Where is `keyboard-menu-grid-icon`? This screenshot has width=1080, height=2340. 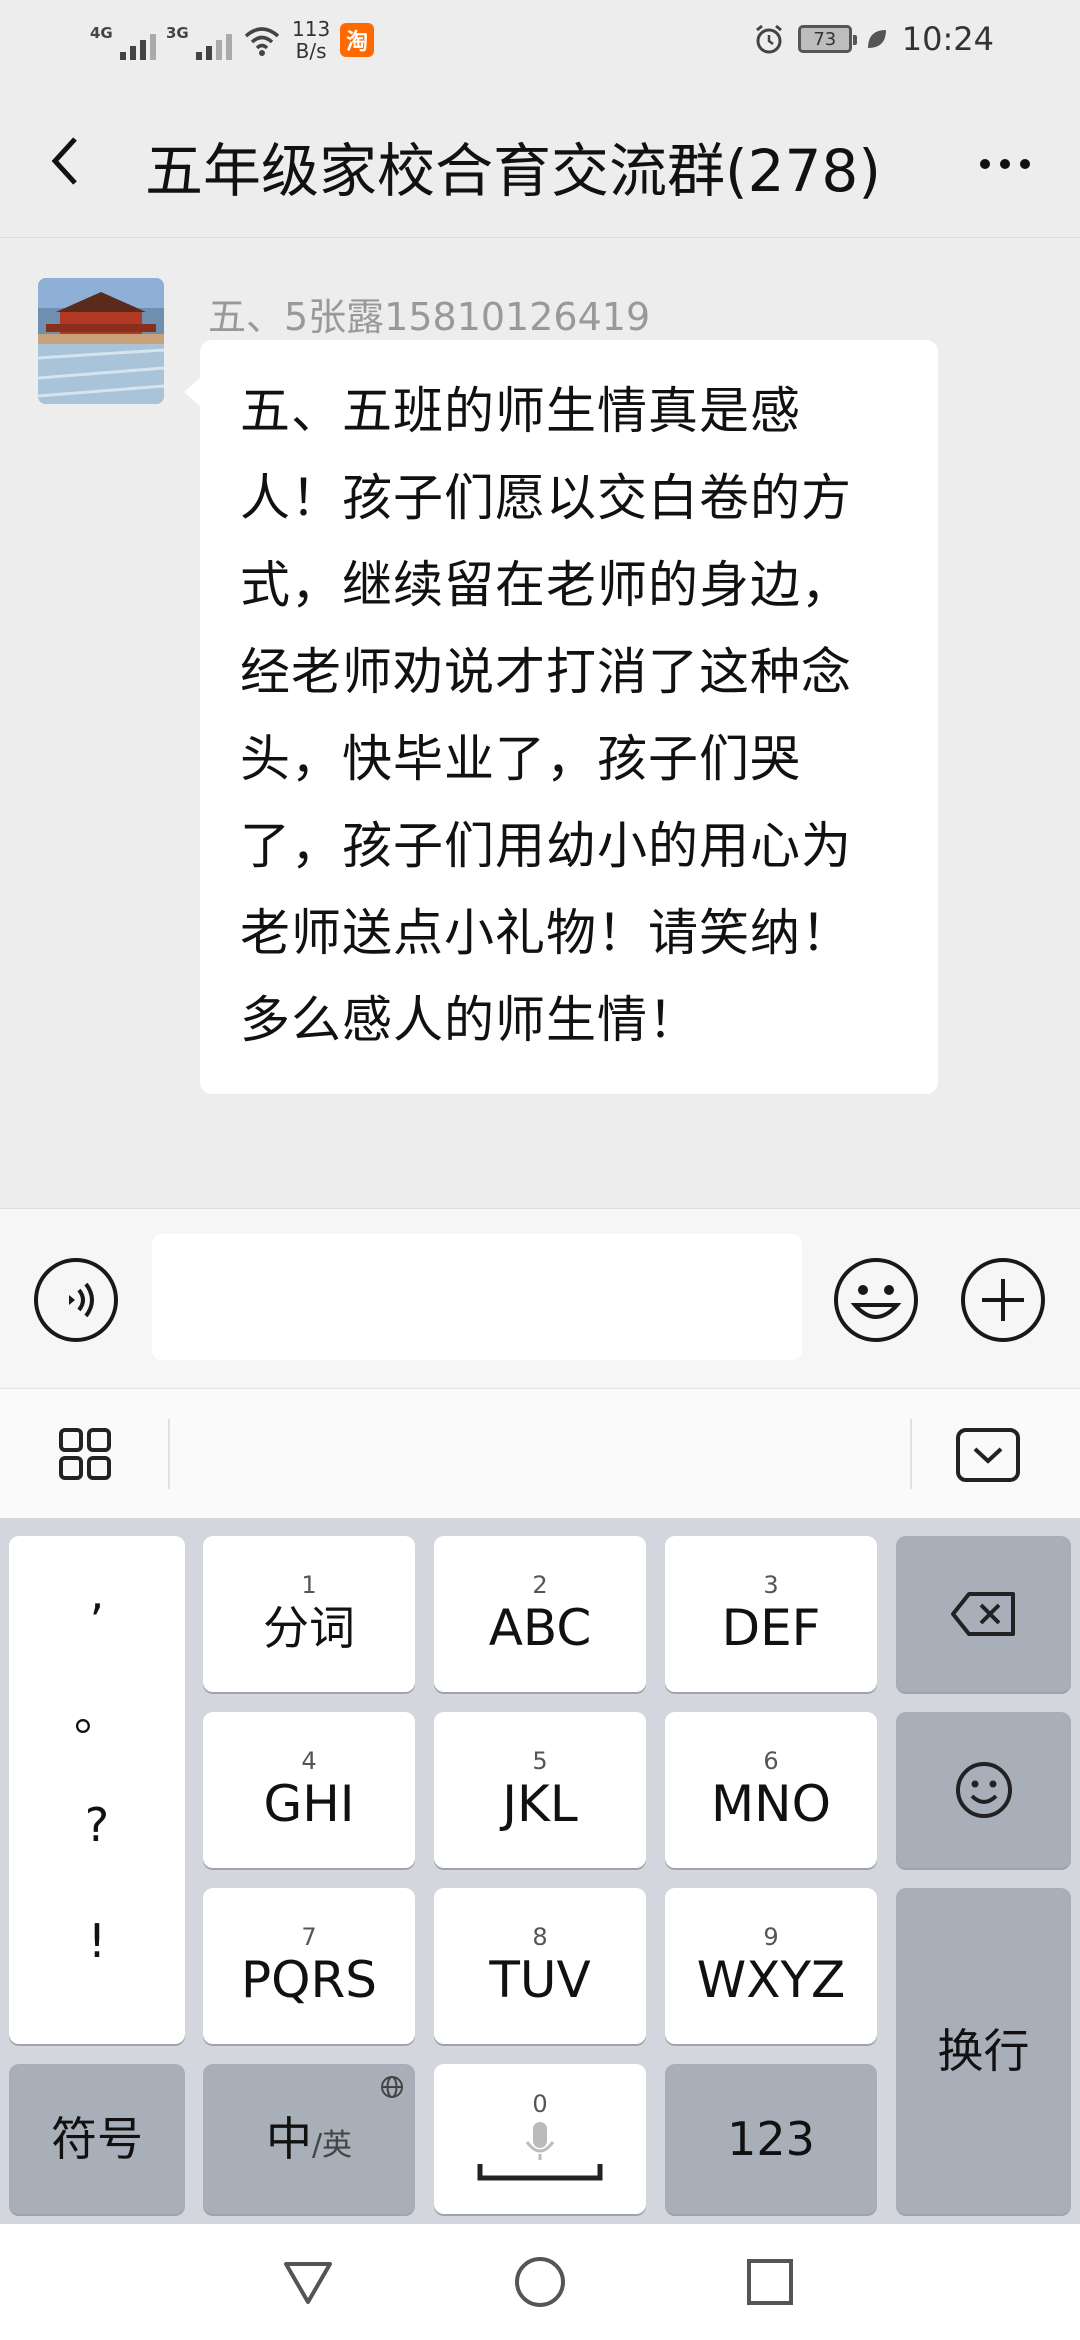 keyboard-menu-grid-icon is located at coordinates (85, 1454).